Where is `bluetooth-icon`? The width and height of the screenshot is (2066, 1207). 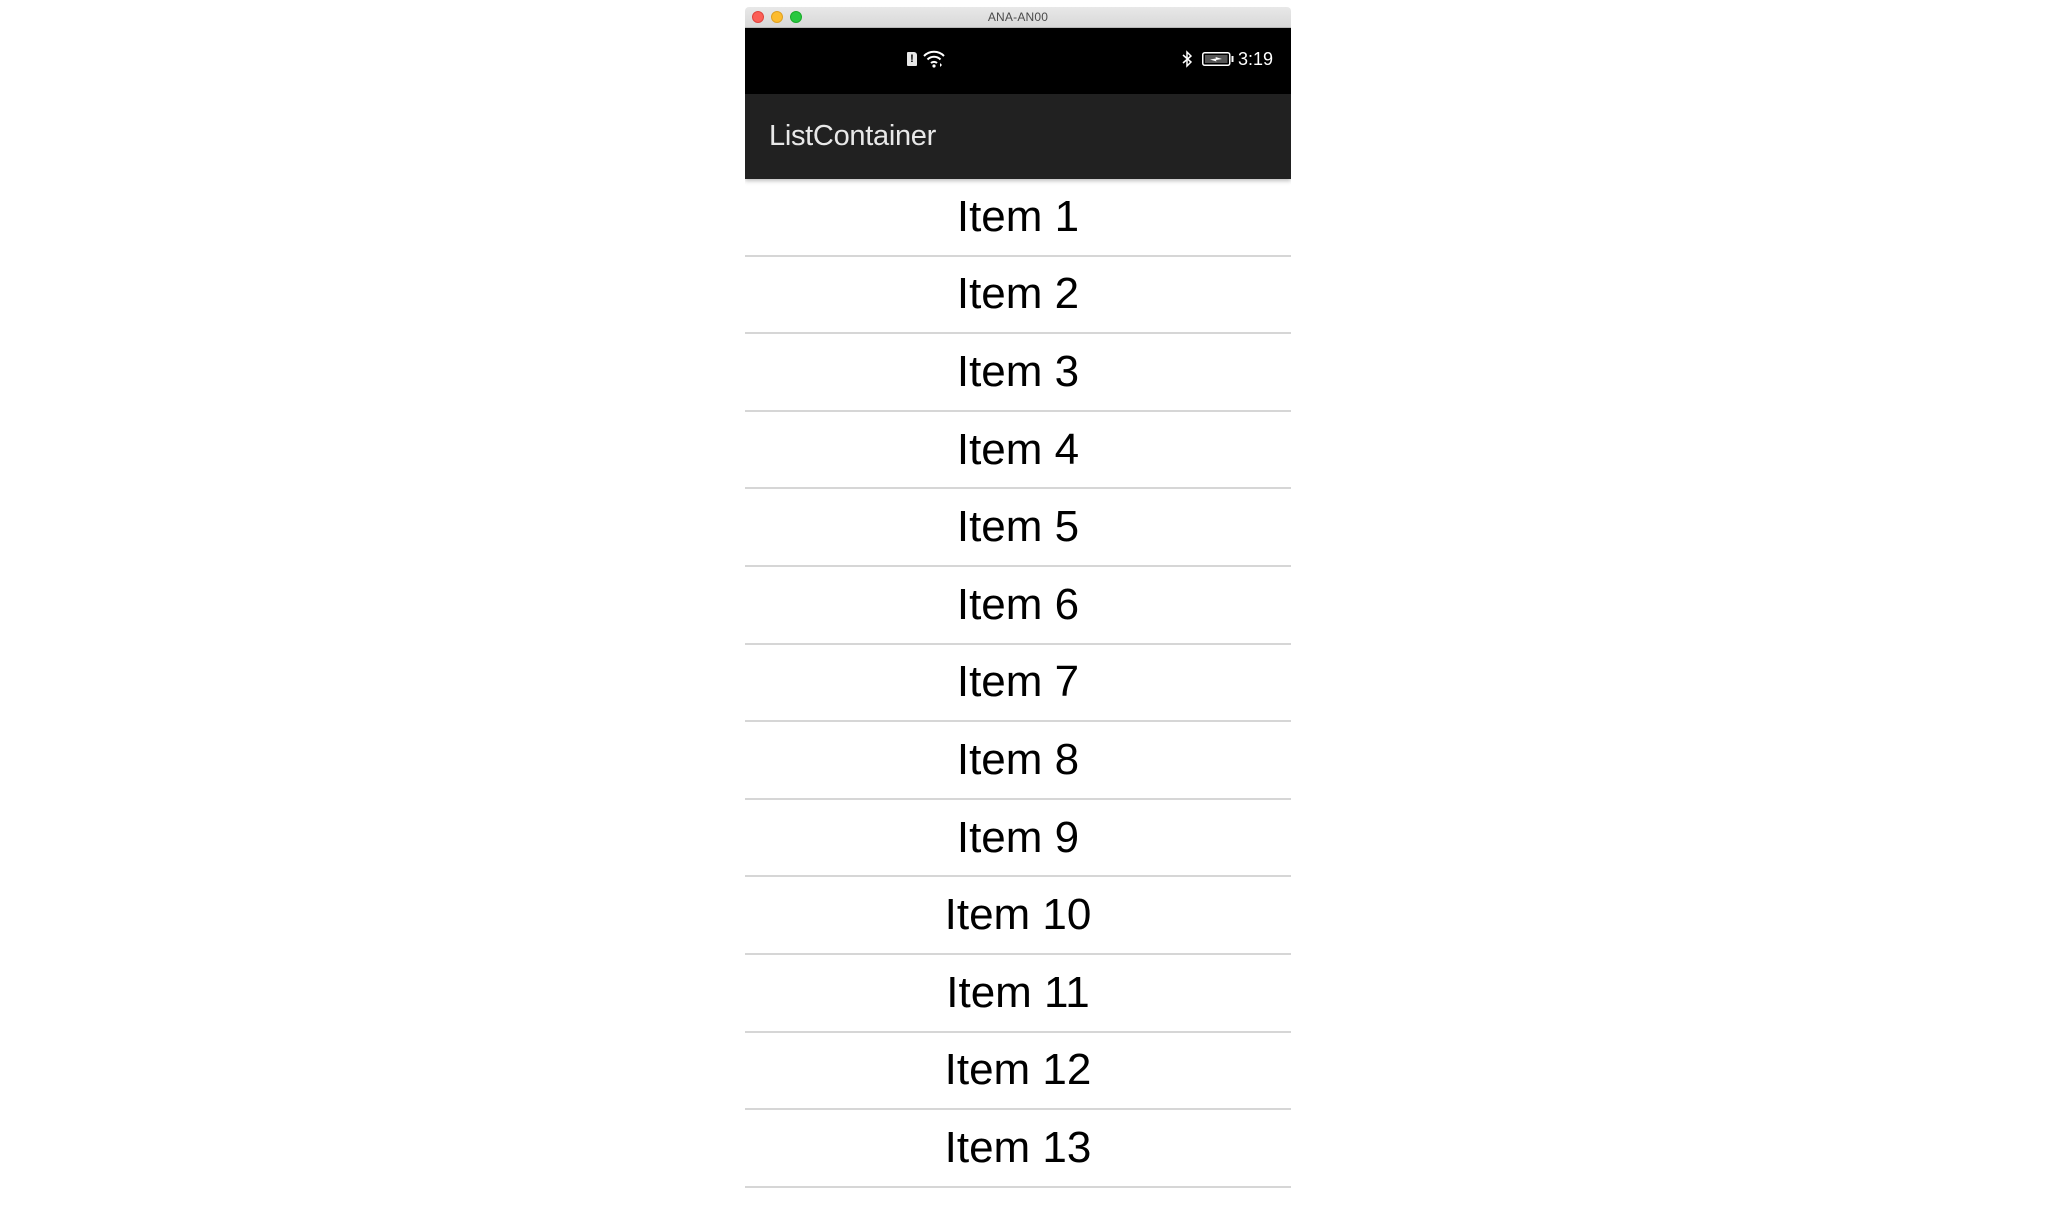 bluetooth-icon is located at coordinates (1187, 59).